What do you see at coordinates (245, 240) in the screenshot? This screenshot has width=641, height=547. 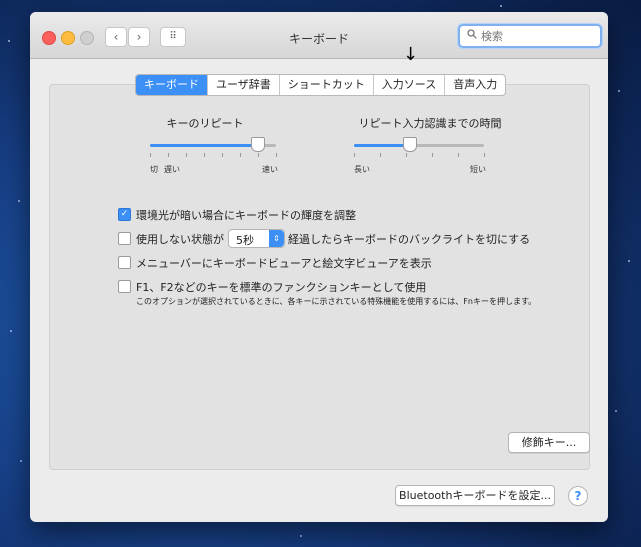 I see `backlight-timeout-value: 5秒` at bounding box center [245, 240].